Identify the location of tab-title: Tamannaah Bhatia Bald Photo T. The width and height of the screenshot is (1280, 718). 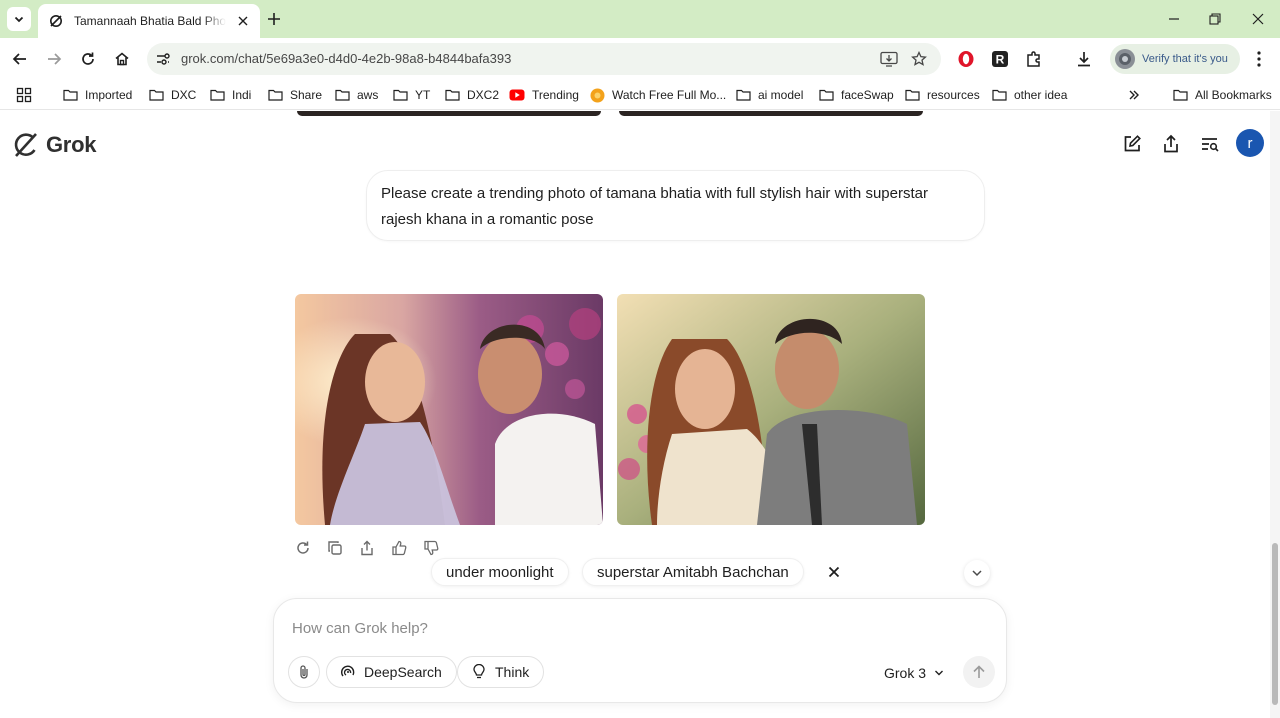
(150, 21).